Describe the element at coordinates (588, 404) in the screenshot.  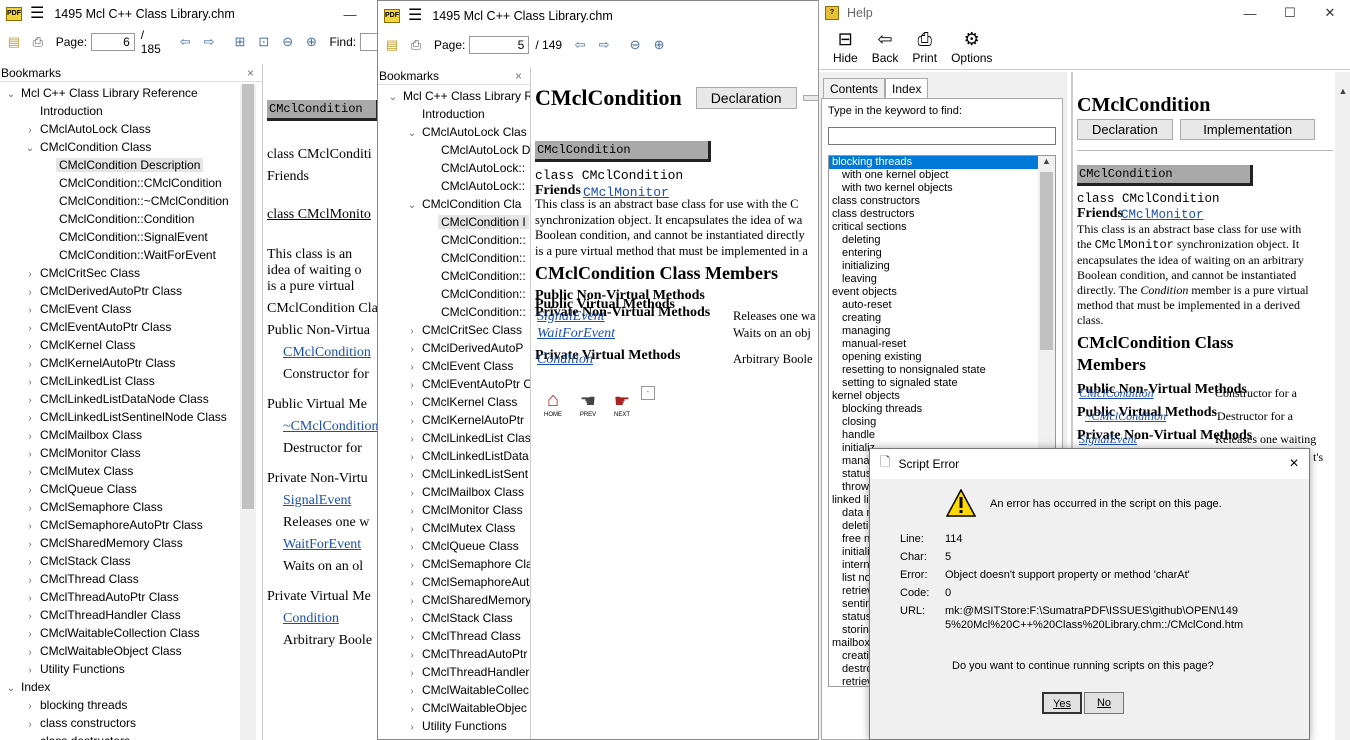
I see `prev-nav-button: ☚ PREV` at that location.